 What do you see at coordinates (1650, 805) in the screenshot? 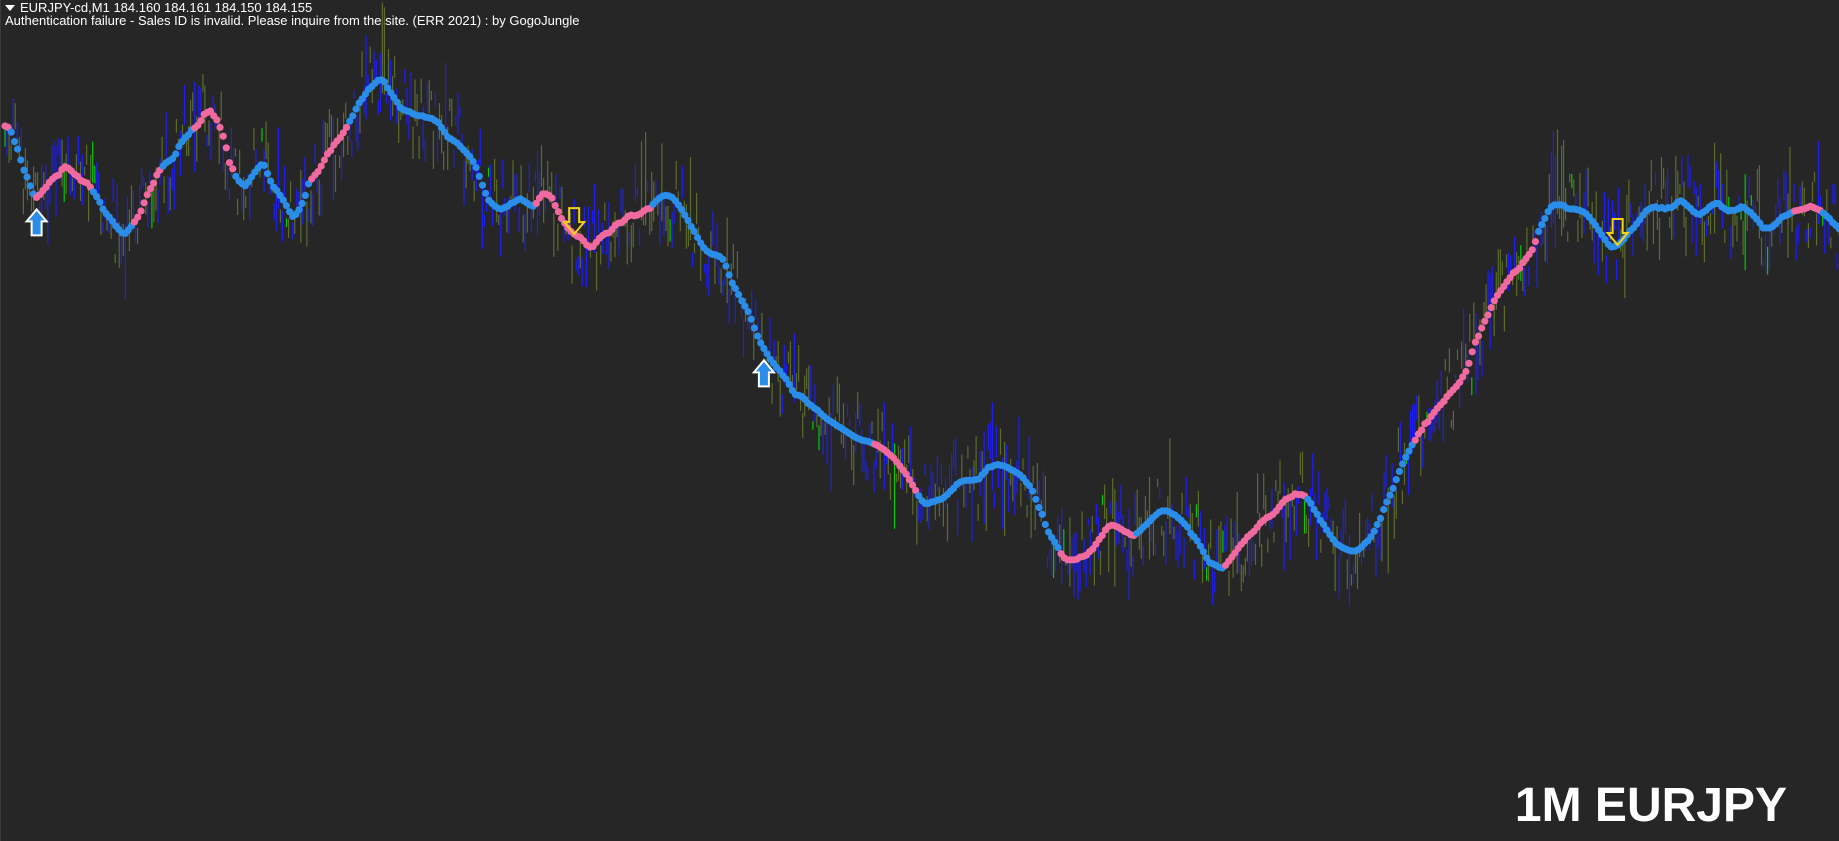
I see `chart-watermark: 1M EURJPY` at bounding box center [1650, 805].